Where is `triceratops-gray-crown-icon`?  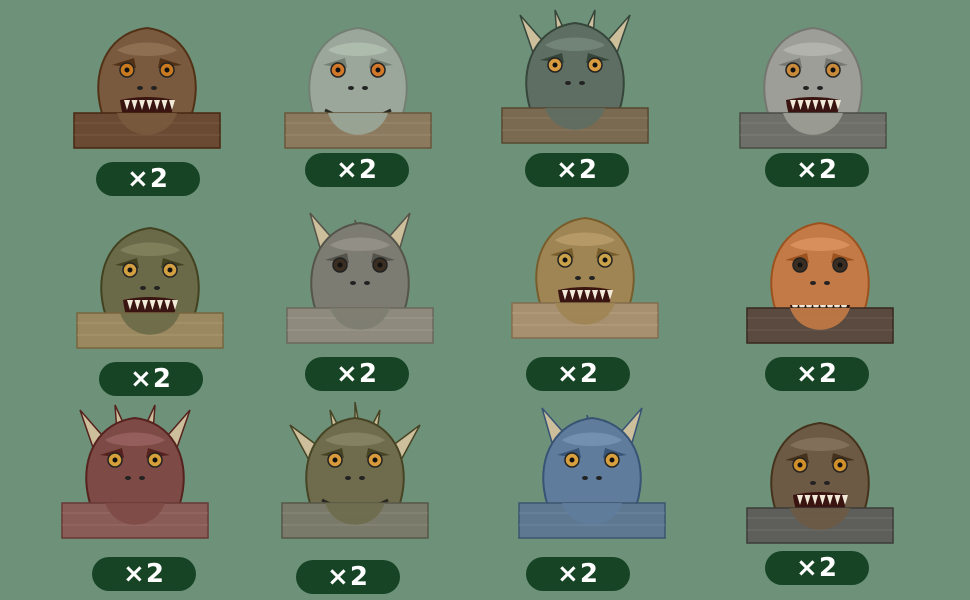 triceratops-gray-crown-icon is located at coordinates (360, 278).